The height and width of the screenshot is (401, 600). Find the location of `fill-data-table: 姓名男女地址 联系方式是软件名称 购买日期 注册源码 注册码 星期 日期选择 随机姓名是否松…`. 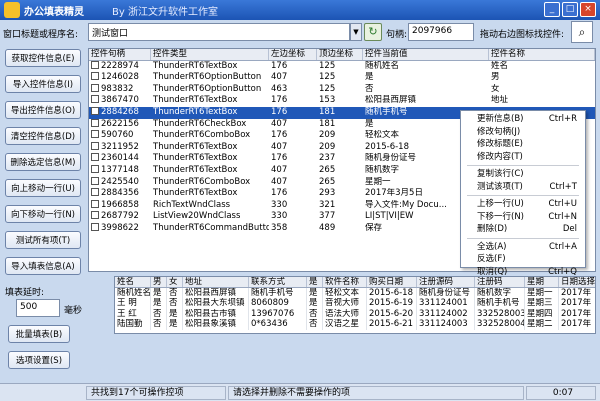

fill-data-table: 姓名男女地址 联系方式是软件名称 购买日期 注册源码 注册码 星期 日期选择 随机姓名是否松… is located at coordinates (355, 305).